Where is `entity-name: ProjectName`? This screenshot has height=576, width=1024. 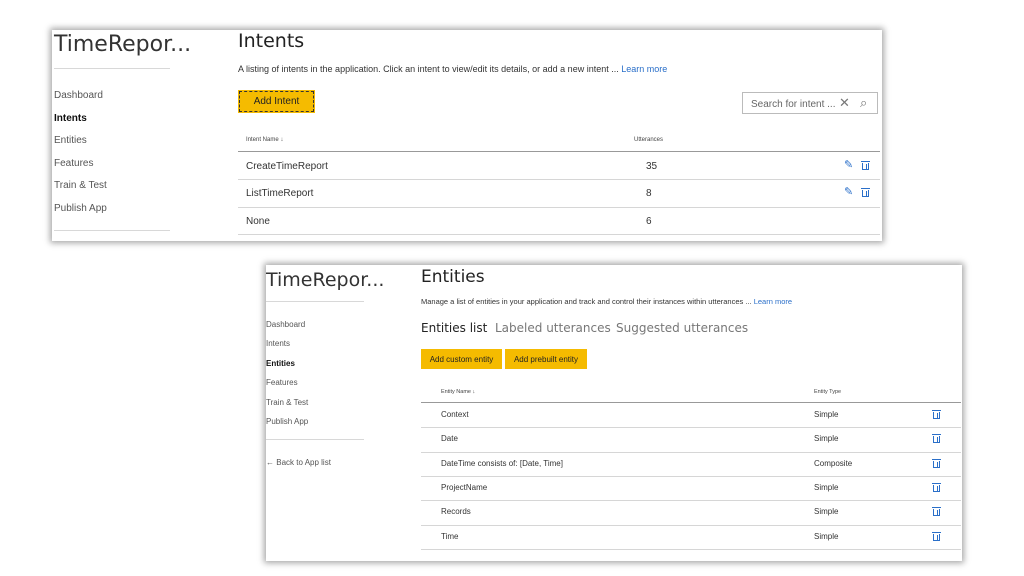
entity-name: ProjectName is located at coordinates (464, 487).